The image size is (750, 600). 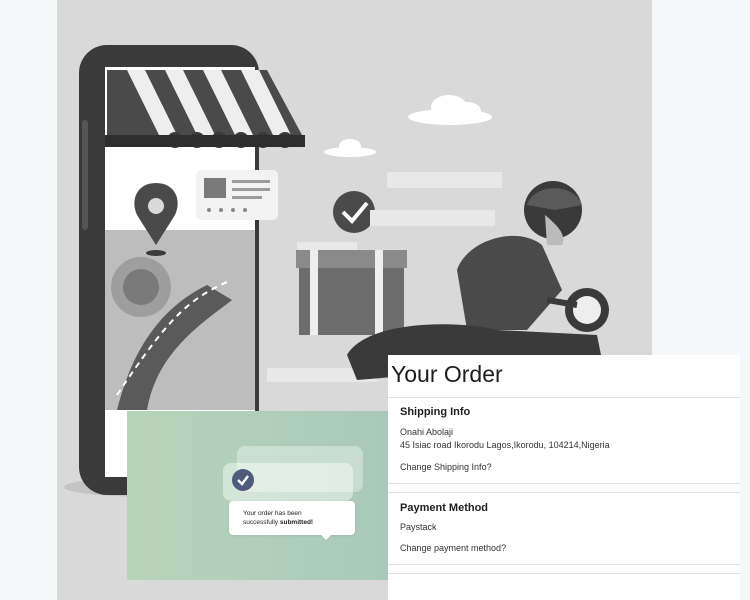 What do you see at coordinates (446, 467) in the screenshot?
I see `change-shipping-link: Change Shipping Info?` at bounding box center [446, 467].